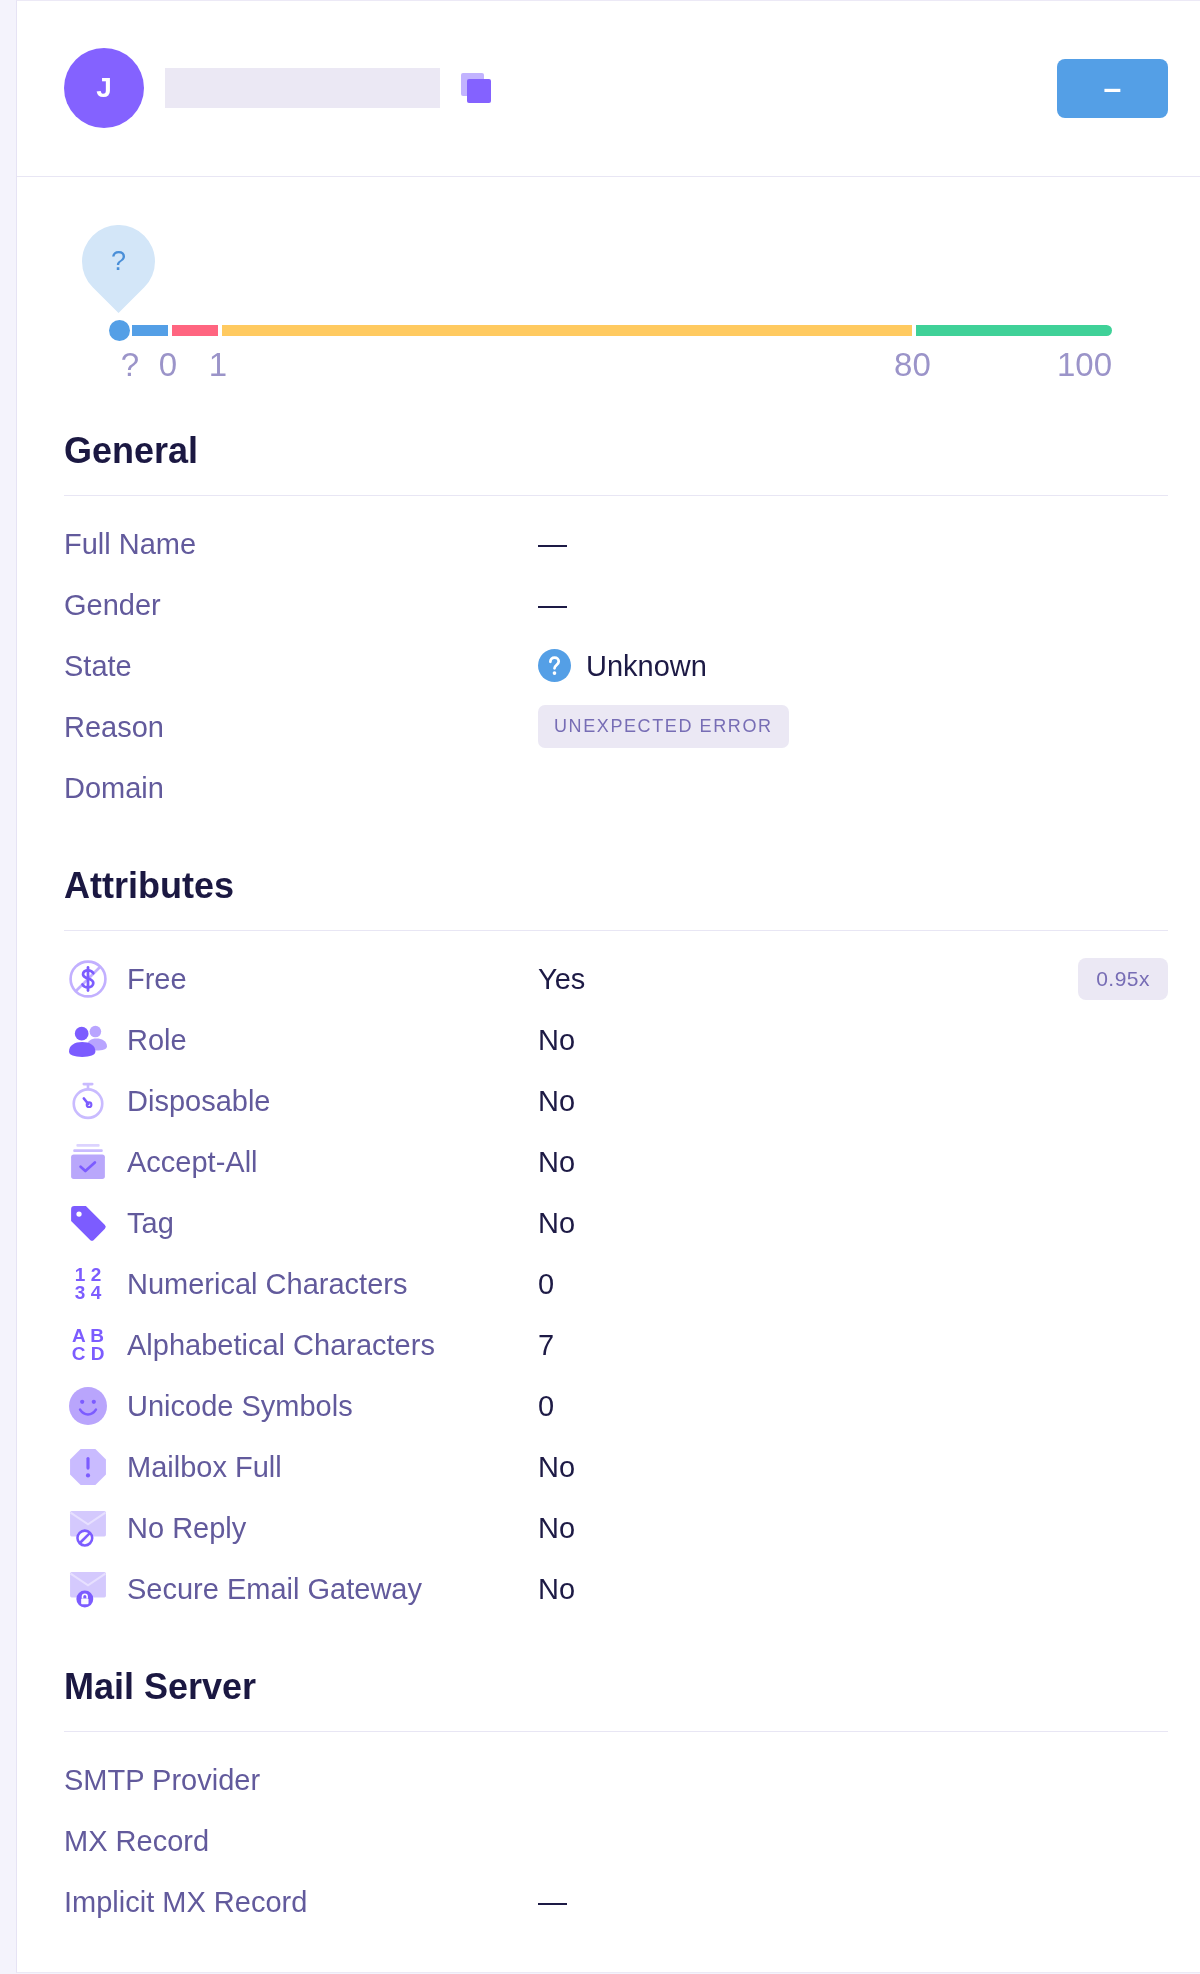  What do you see at coordinates (118, 269) in the screenshot?
I see `score-pin: ?` at bounding box center [118, 269].